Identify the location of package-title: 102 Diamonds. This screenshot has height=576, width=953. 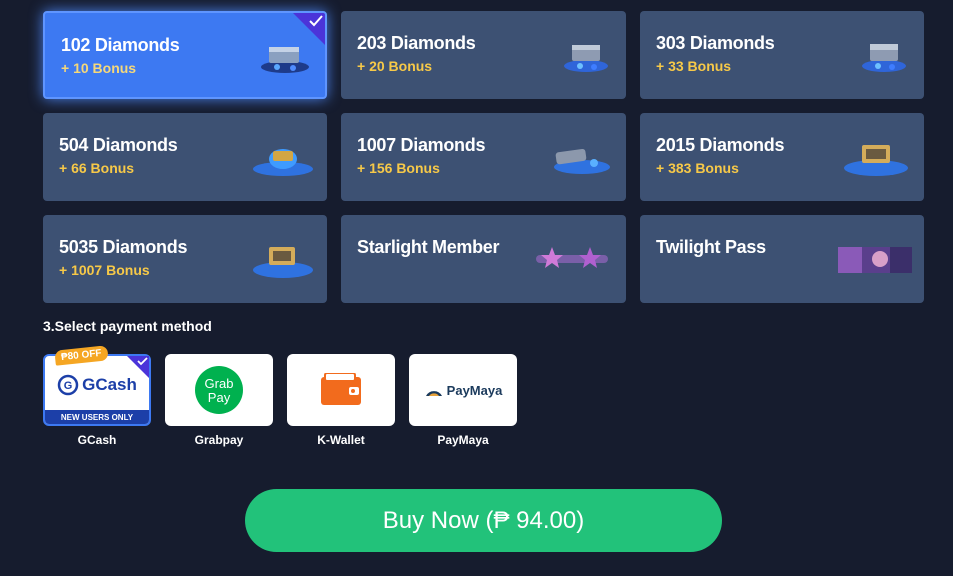
(120, 45).